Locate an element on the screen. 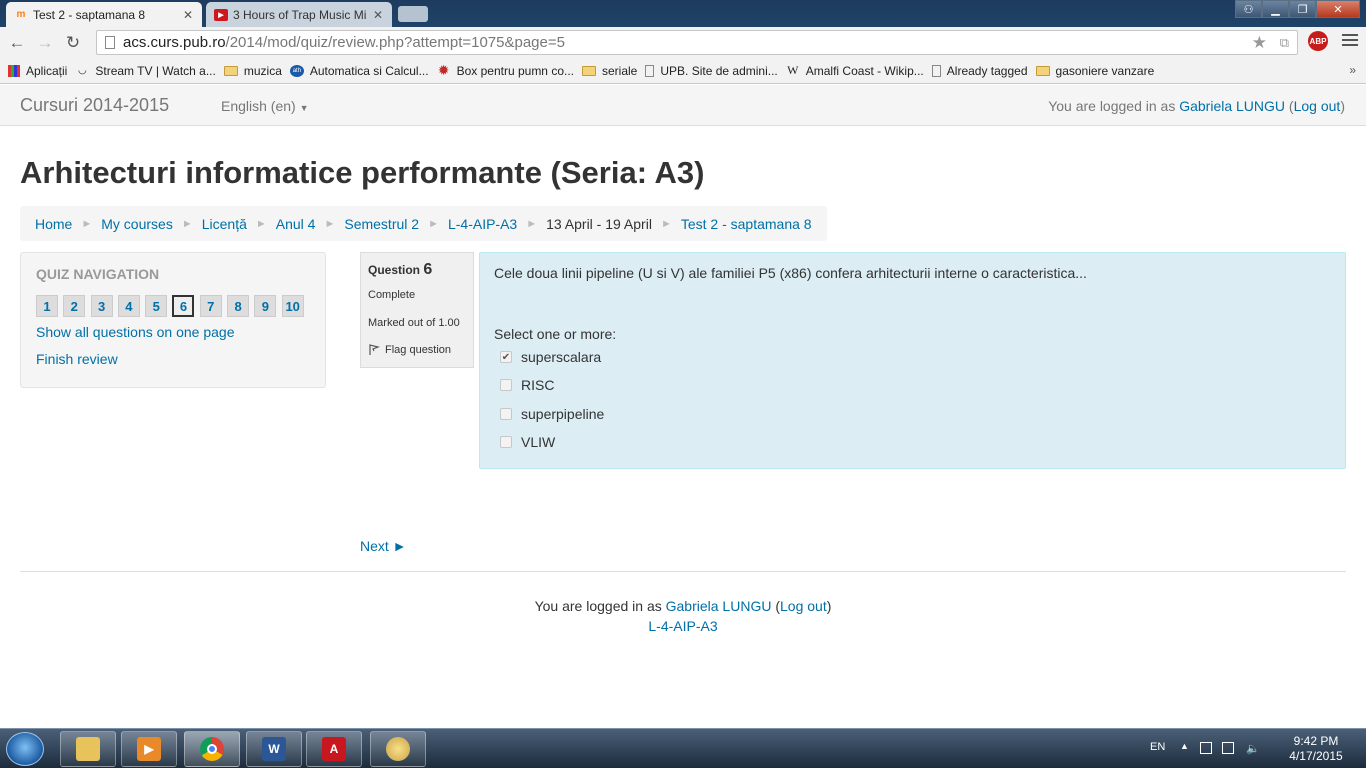 This screenshot has height=768, width=1366. question-button-2: 2 is located at coordinates (74, 306).